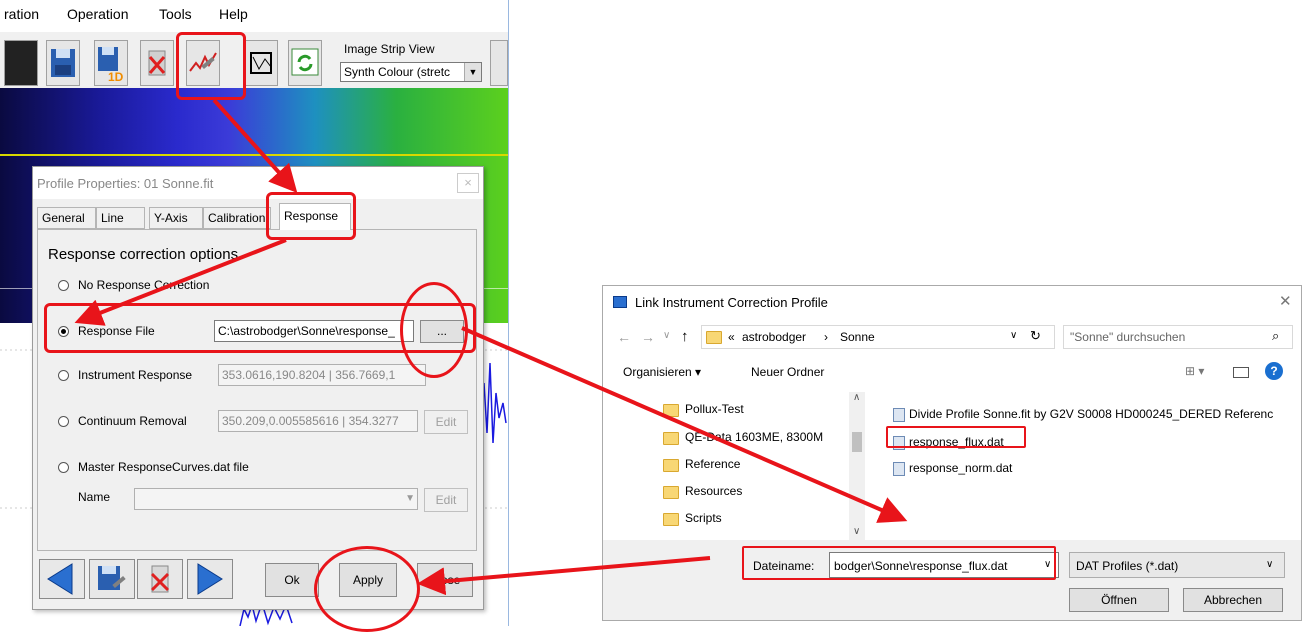 The width and height of the screenshot is (1309, 632). What do you see at coordinates (315, 216) in the screenshot?
I see `tab-response: Response` at bounding box center [315, 216].